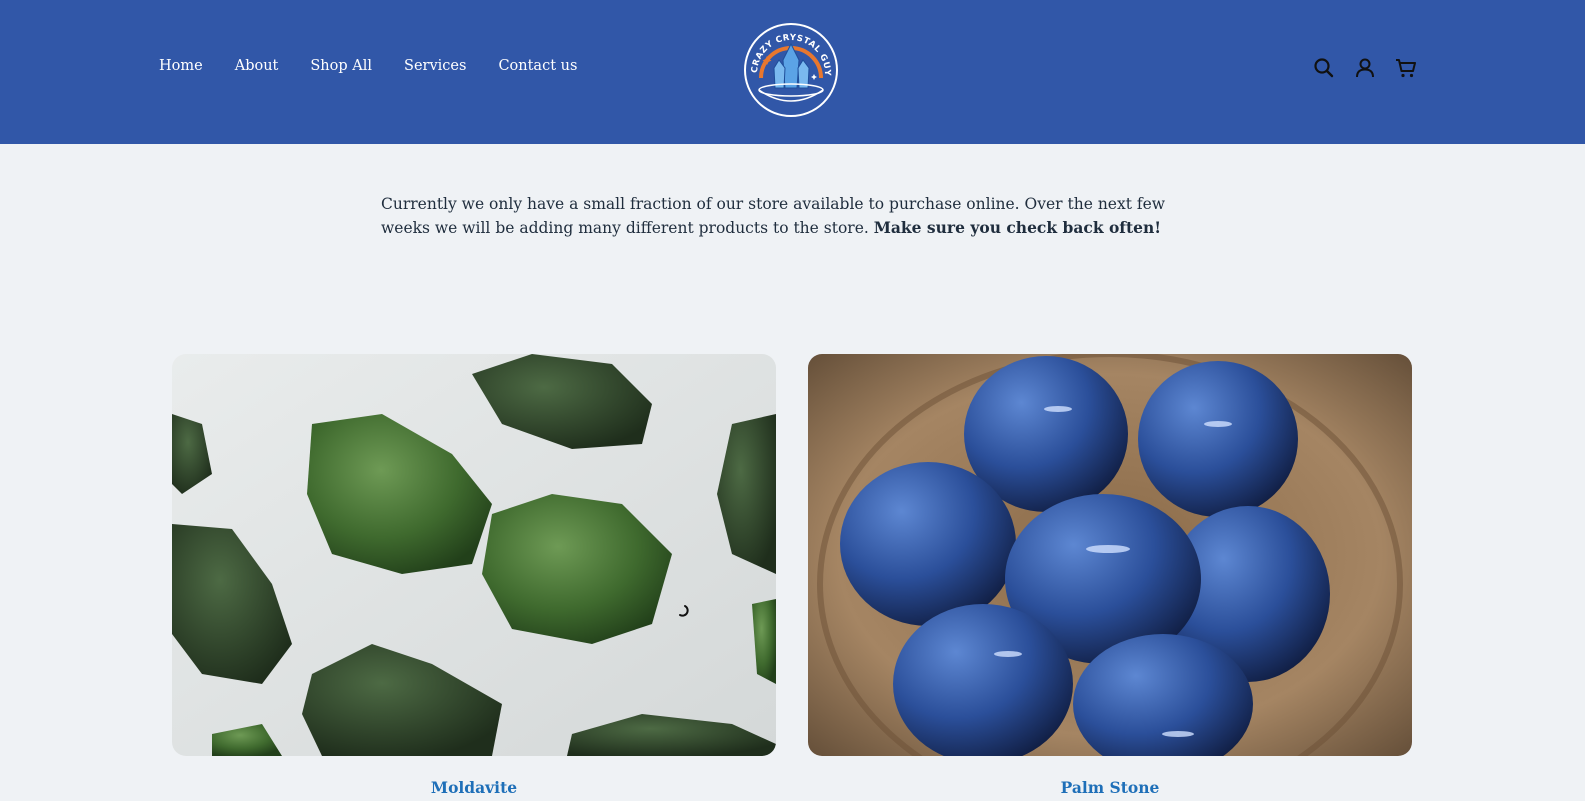  Describe the element at coordinates (1324, 68) in the screenshot. I see `search-icon` at that location.